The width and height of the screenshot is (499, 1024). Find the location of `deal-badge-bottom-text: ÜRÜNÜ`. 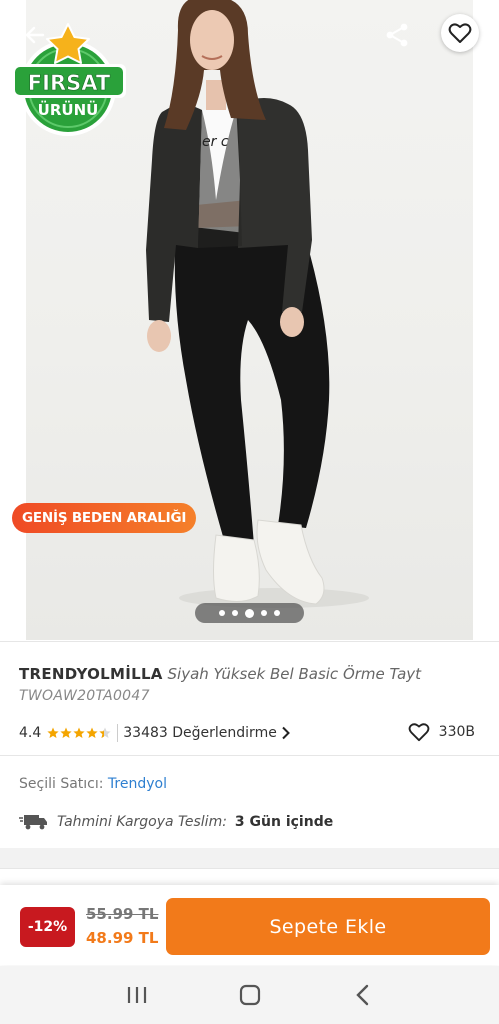

deal-badge-bottom-text: ÜRÜNÜ is located at coordinates (68, 109).